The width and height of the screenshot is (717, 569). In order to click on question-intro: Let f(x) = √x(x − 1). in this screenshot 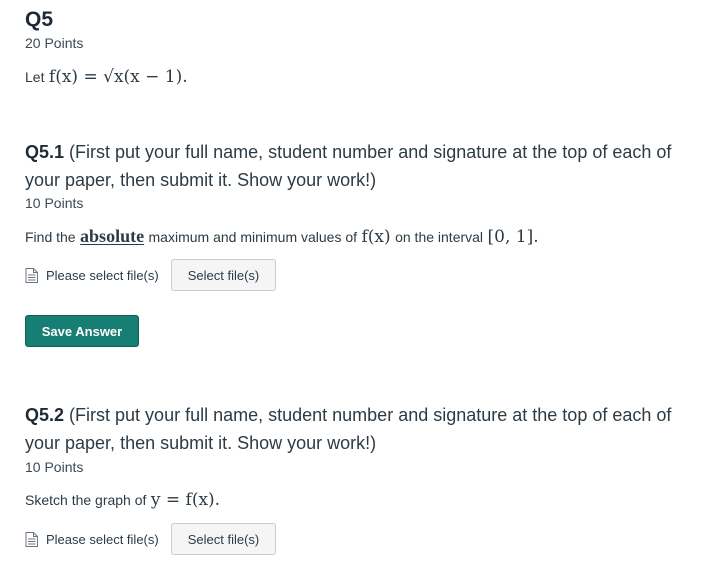, I will do `click(106, 77)`.